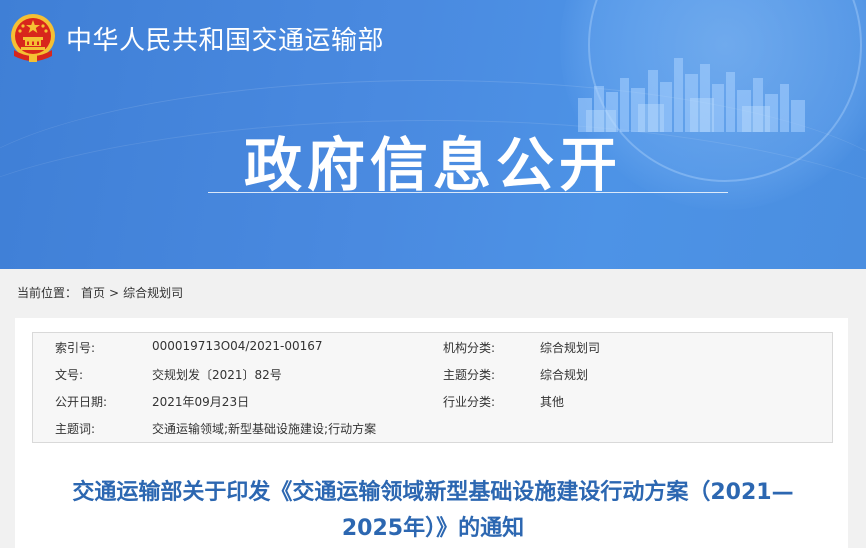 Image resolution: width=866 pixels, height=548 pixels. Describe the element at coordinates (432, 346) in the screenshot. I see `metadata-row: 索引号: 000019713O04/2021-00167 机构分类: 综合规划司` at that location.